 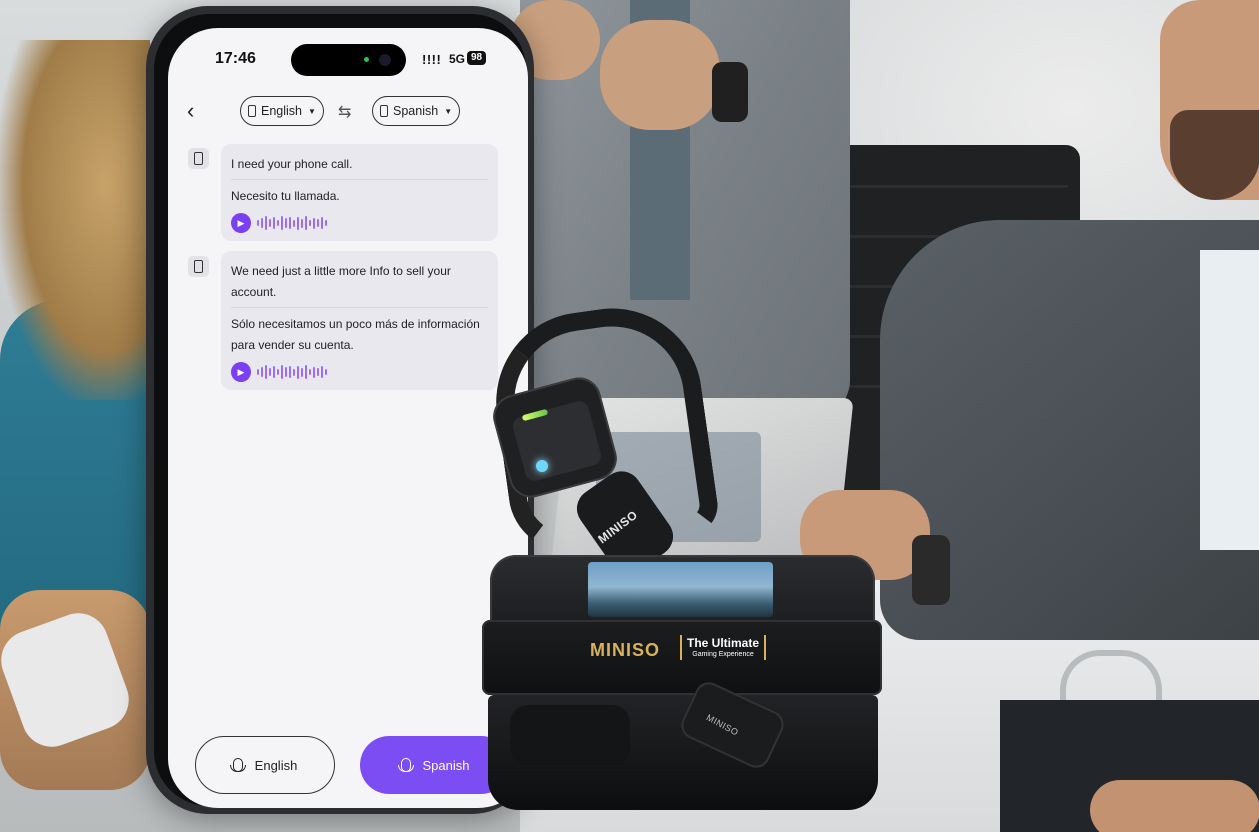 What do you see at coordinates (570, 735) in the screenshot?
I see `case-earbud` at bounding box center [570, 735].